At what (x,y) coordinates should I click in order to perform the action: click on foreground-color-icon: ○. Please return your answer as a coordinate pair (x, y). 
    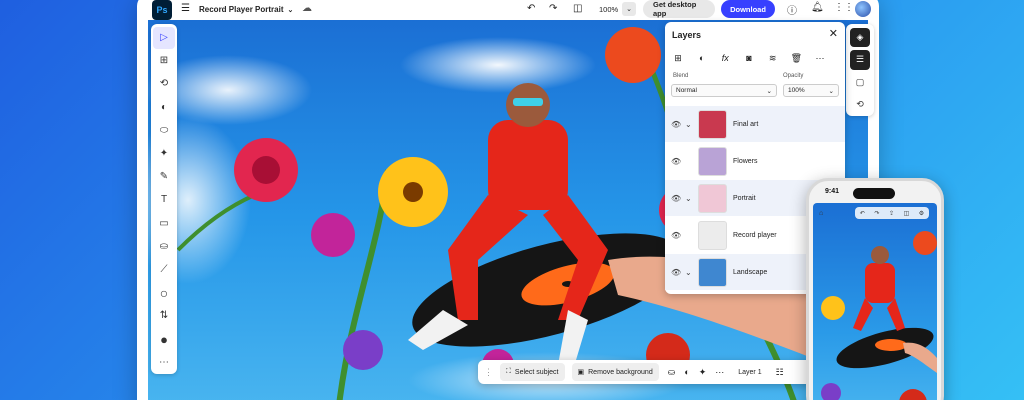
    Looking at the image, I should click on (164, 293).